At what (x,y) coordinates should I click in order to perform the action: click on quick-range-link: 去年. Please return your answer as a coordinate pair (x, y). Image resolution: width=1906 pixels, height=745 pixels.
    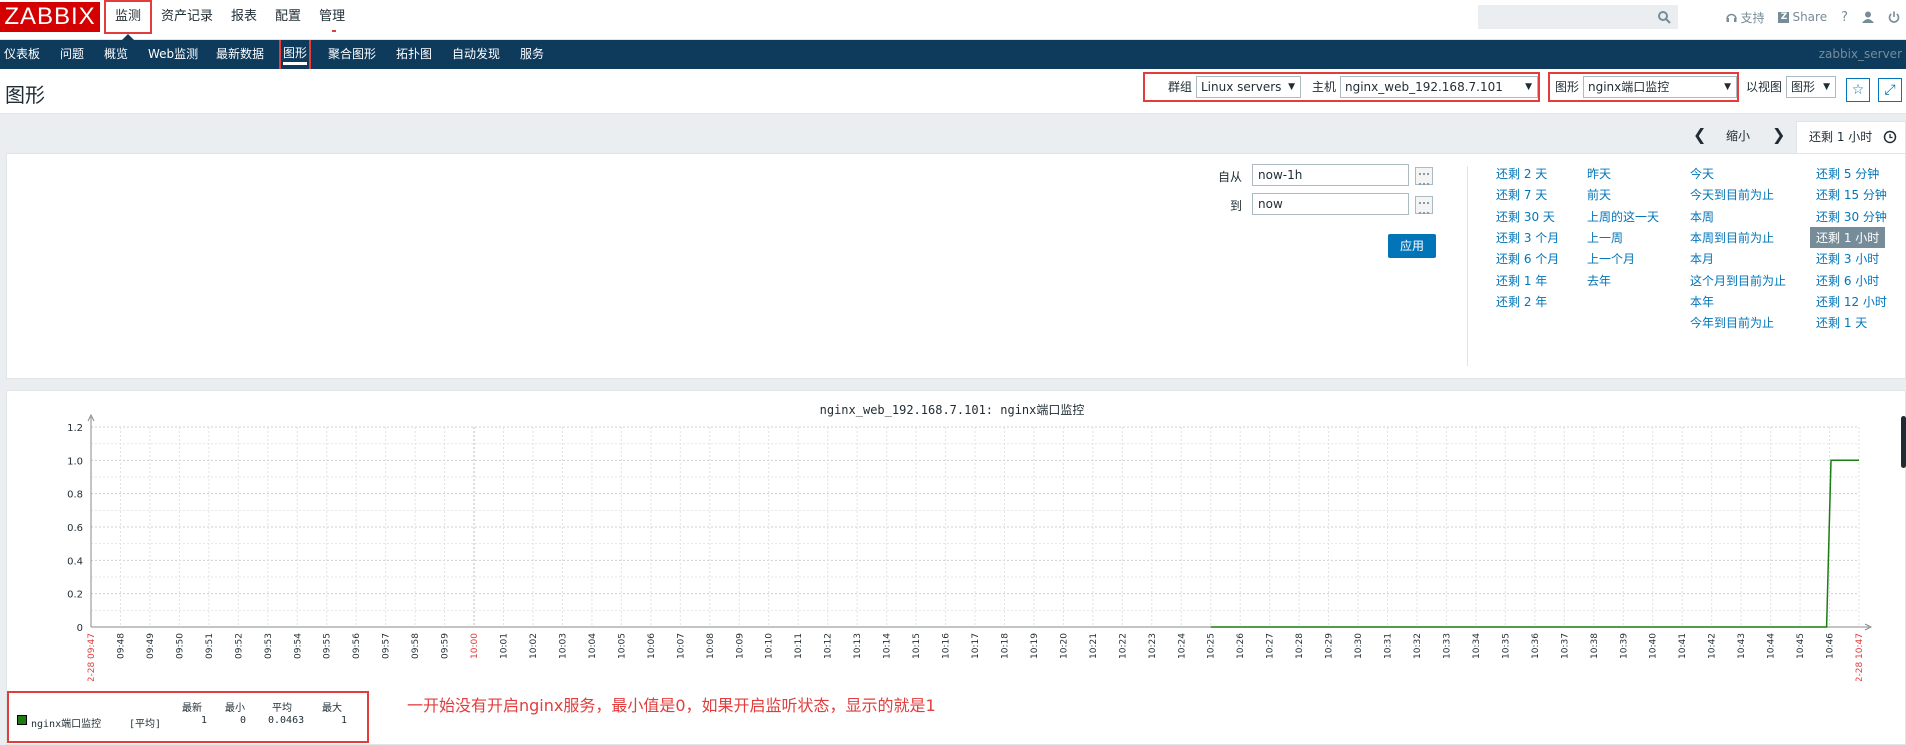
    Looking at the image, I should click on (1599, 280).